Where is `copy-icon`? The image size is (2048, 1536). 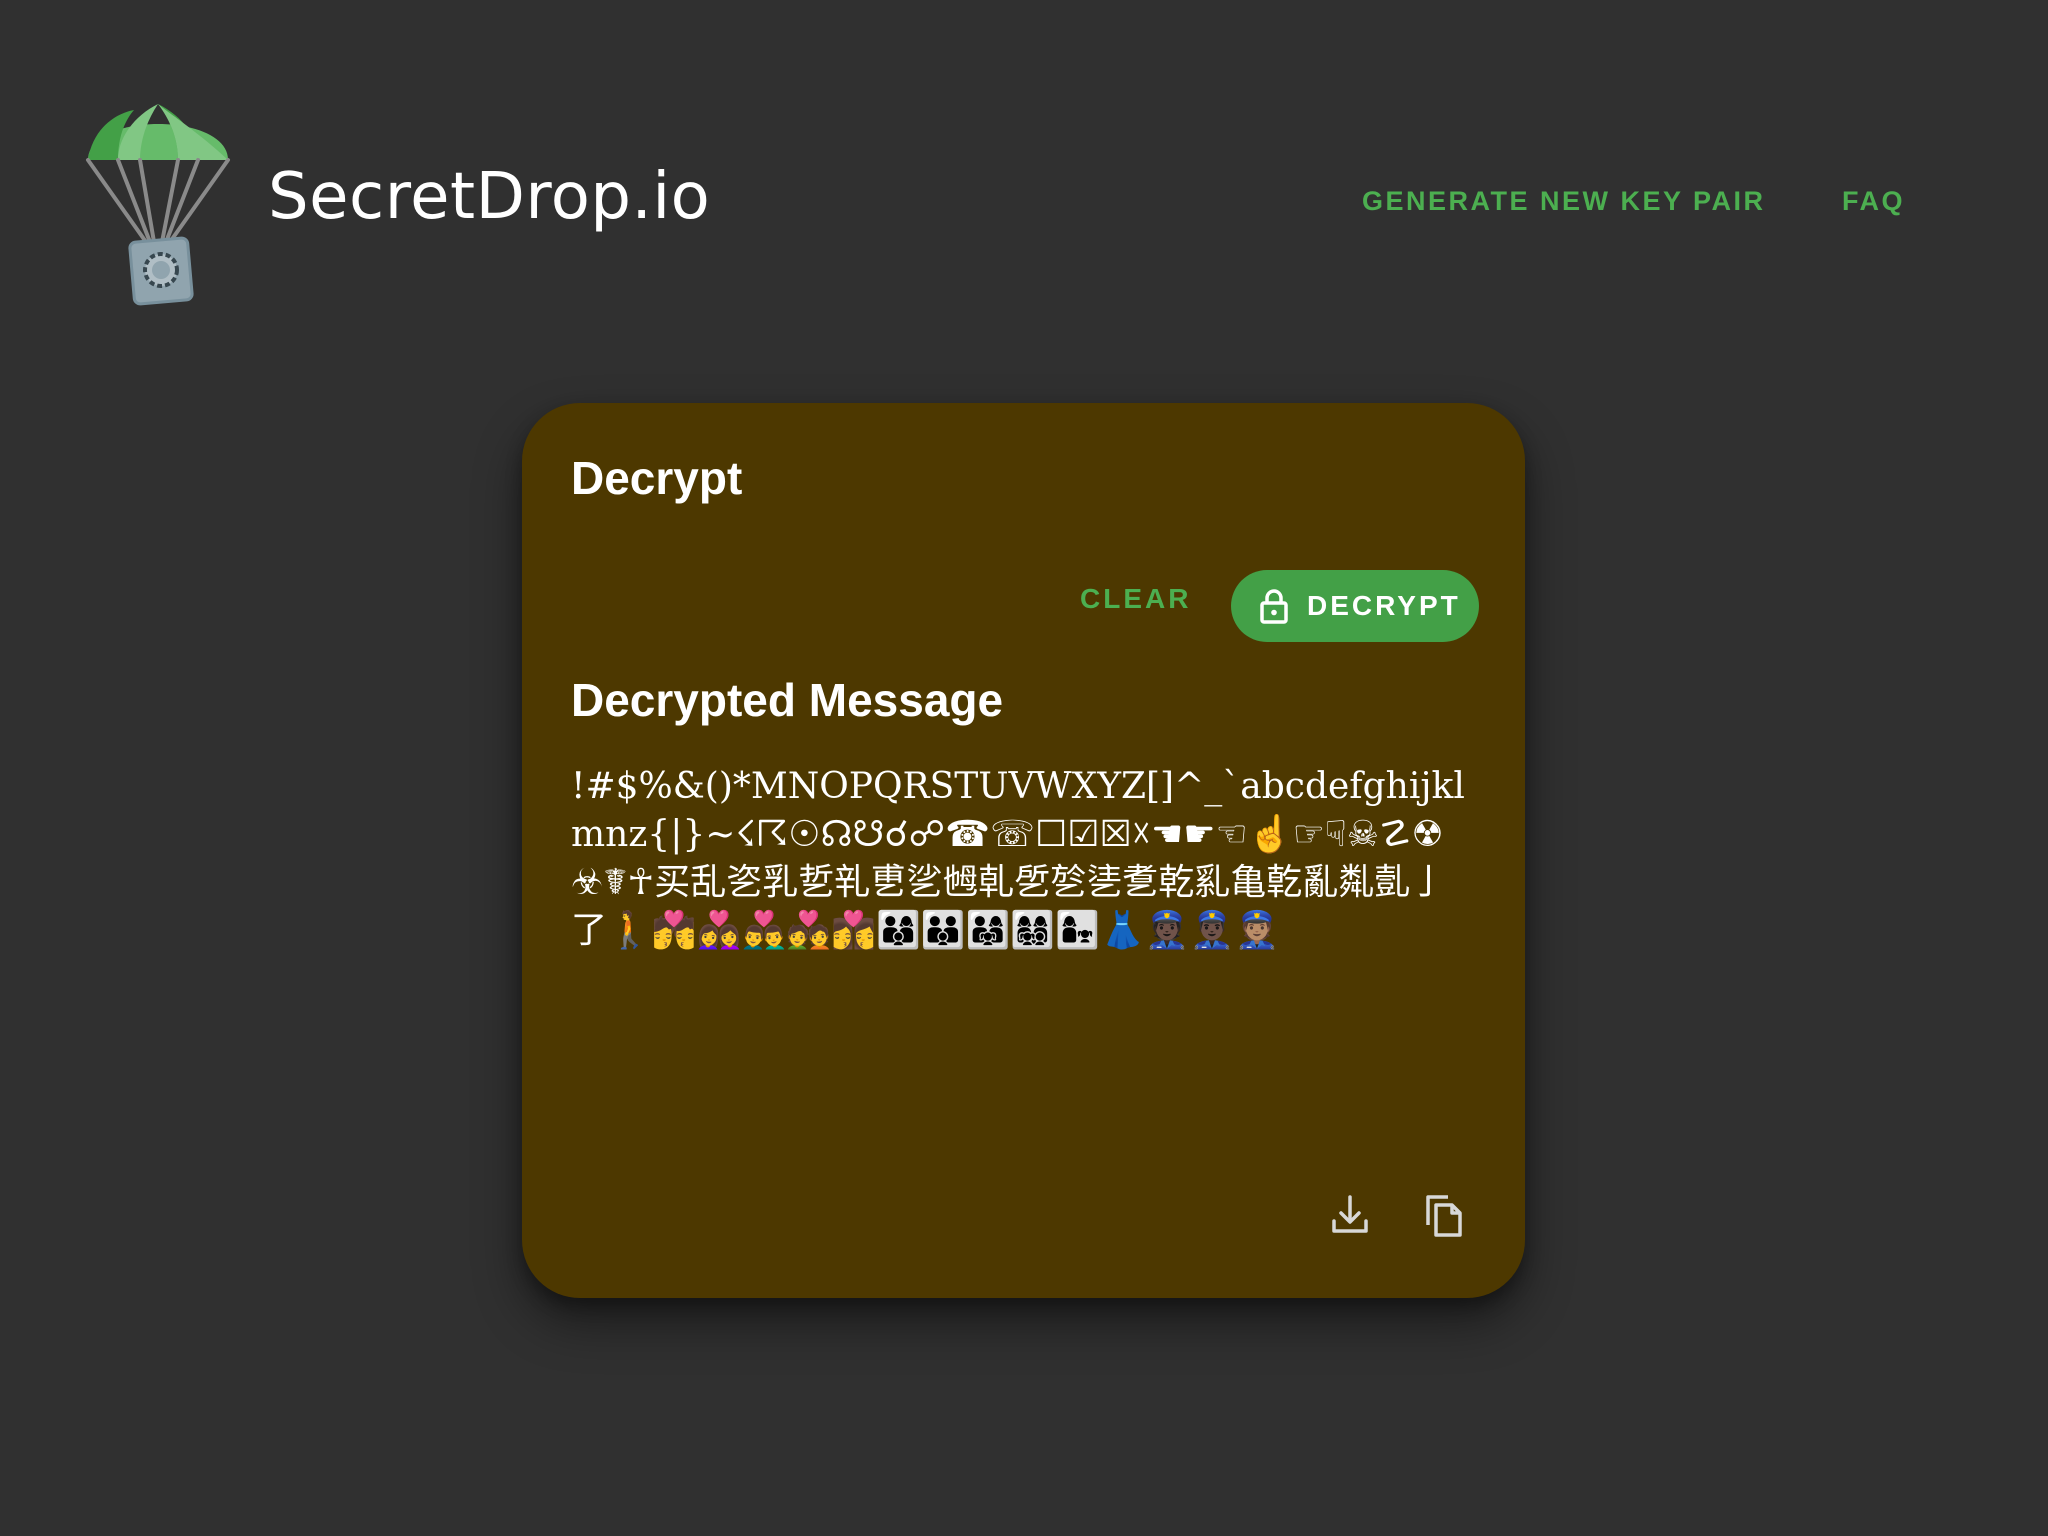
copy-icon is located at coordinates (1444, 1215).